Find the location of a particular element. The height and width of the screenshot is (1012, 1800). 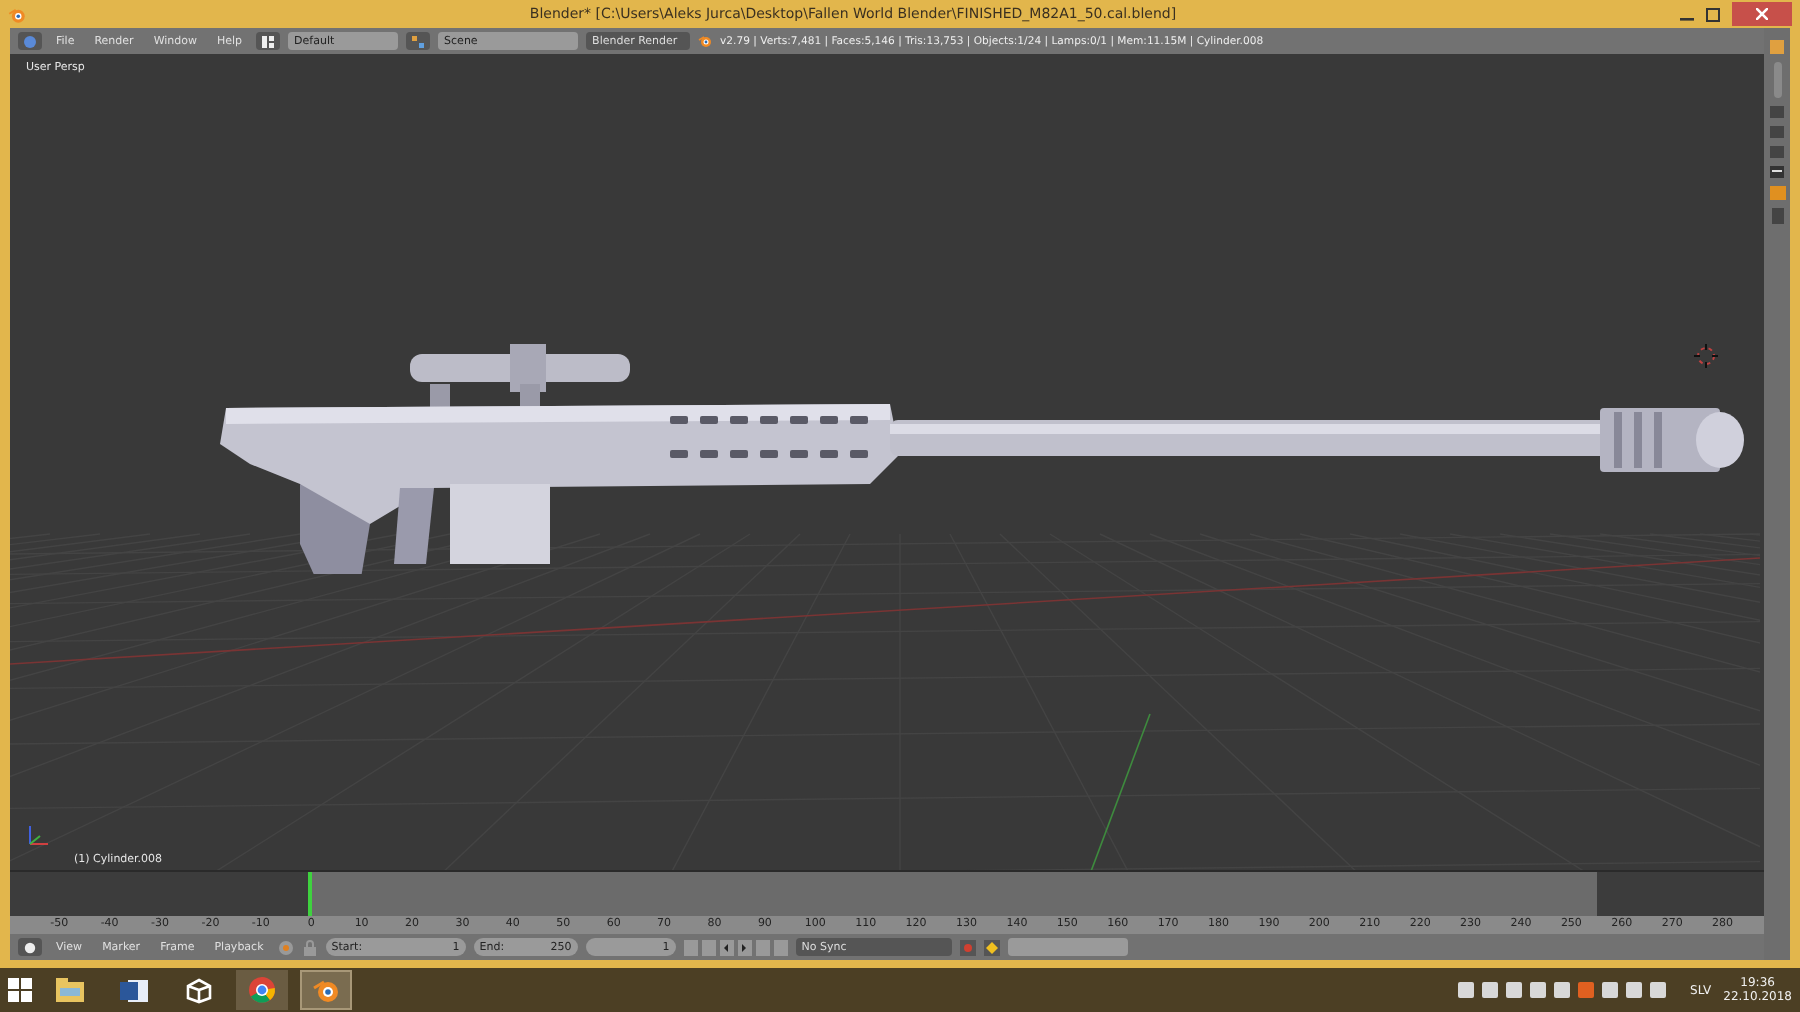

taskbar-app-button is located at coordinates (262, 990).